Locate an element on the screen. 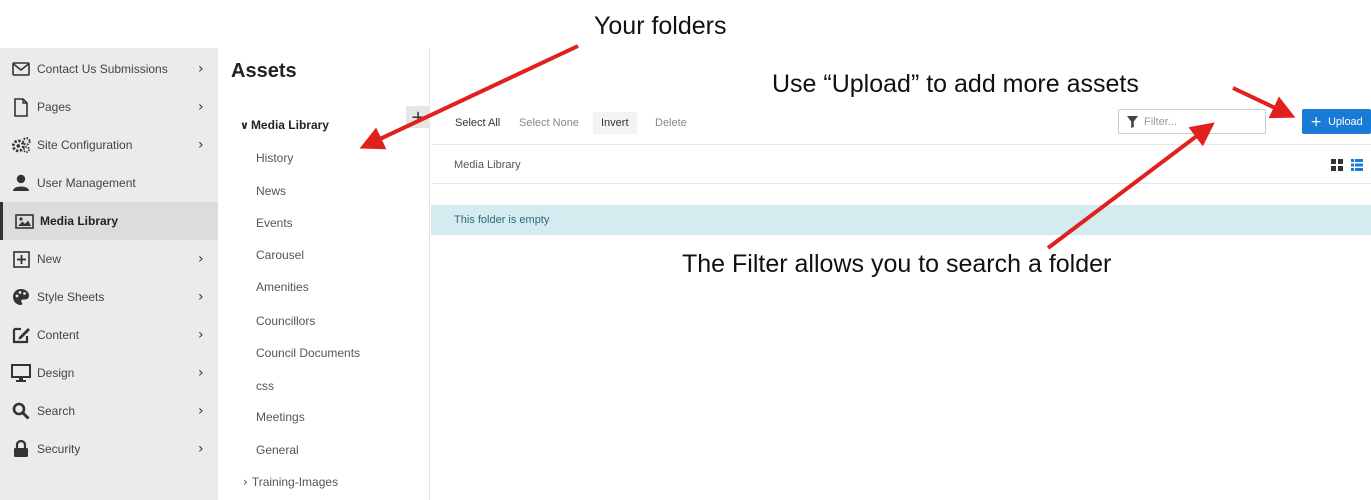 This screenshot has width=1371, height=500. select-all-button: Select All is located at coordinates (477, 123).